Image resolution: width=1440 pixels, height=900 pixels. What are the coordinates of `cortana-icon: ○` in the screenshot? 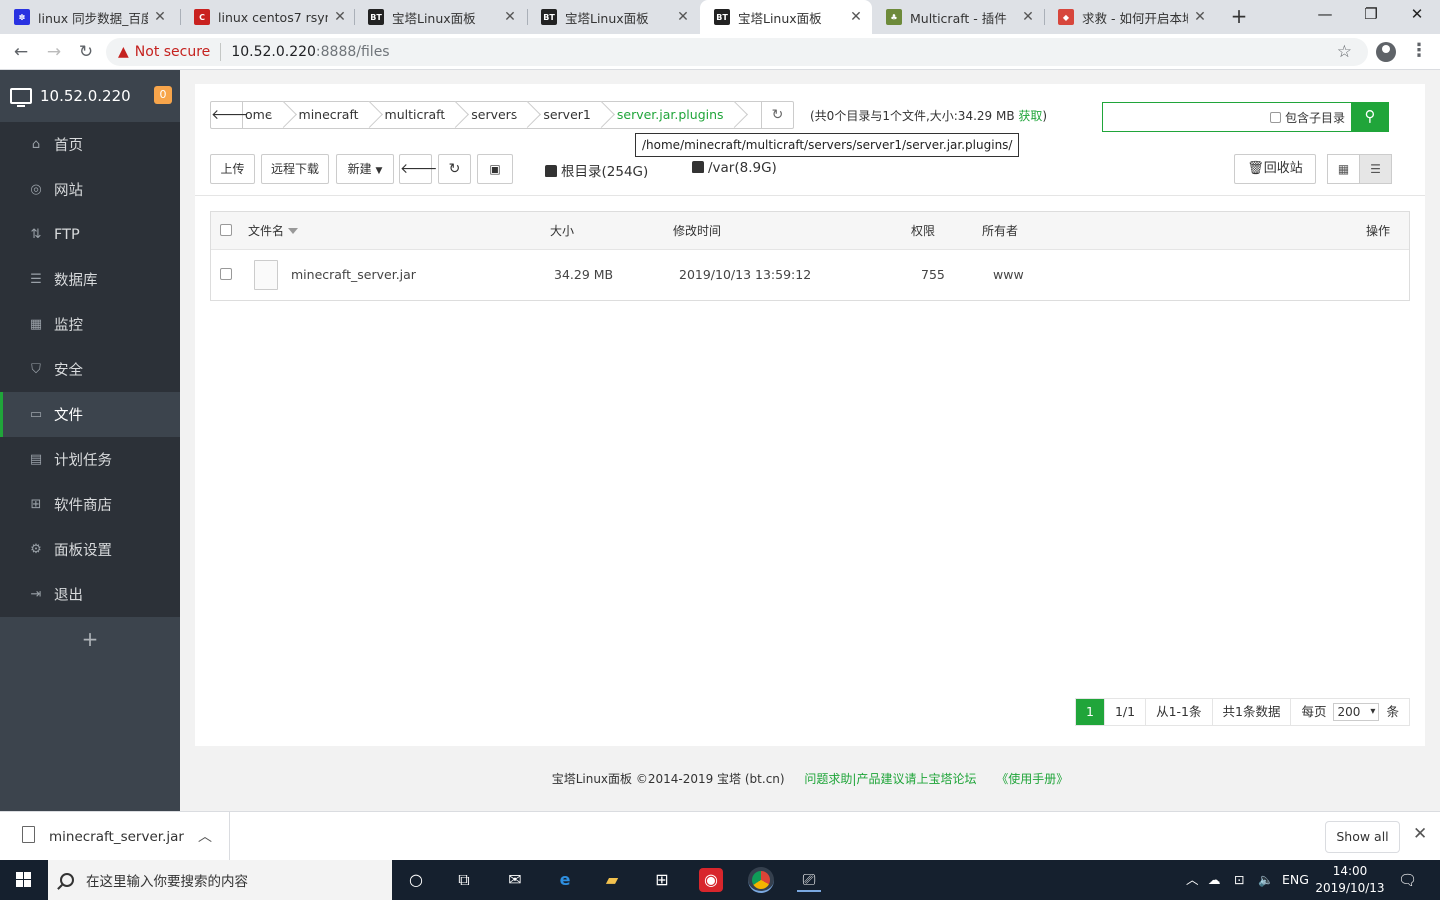 It's located at (416, 880).